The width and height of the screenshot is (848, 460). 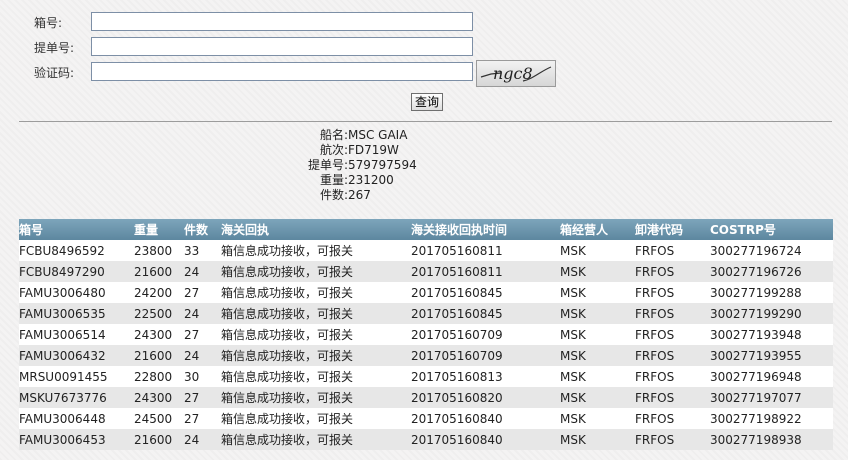 I want to click on cell-weight: 24500, so click(x=159, y=418).